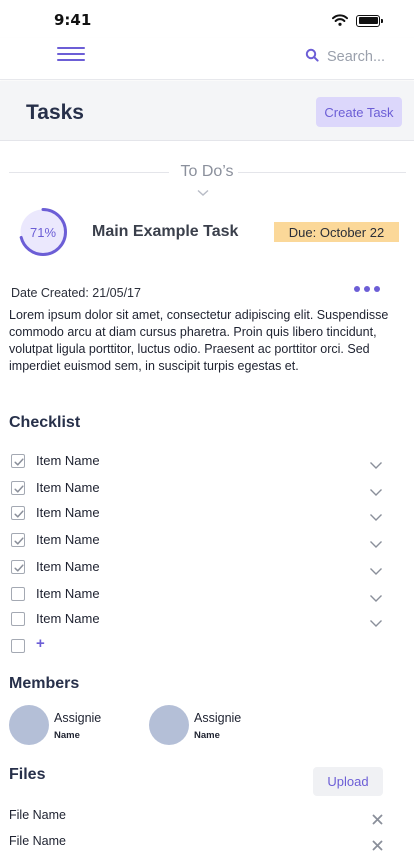  Describe the element at coordinates (359, 112) in the screenshot. I see `create-task-button: Create Task` at that location.